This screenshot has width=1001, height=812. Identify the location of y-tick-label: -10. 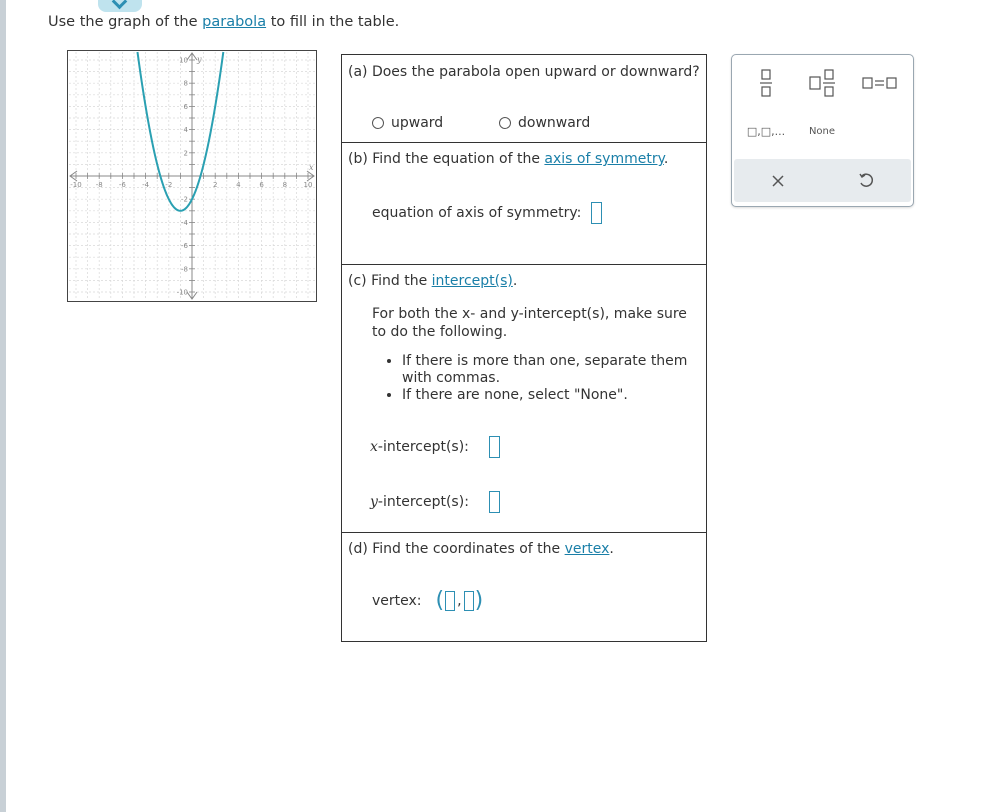
(182, 293).